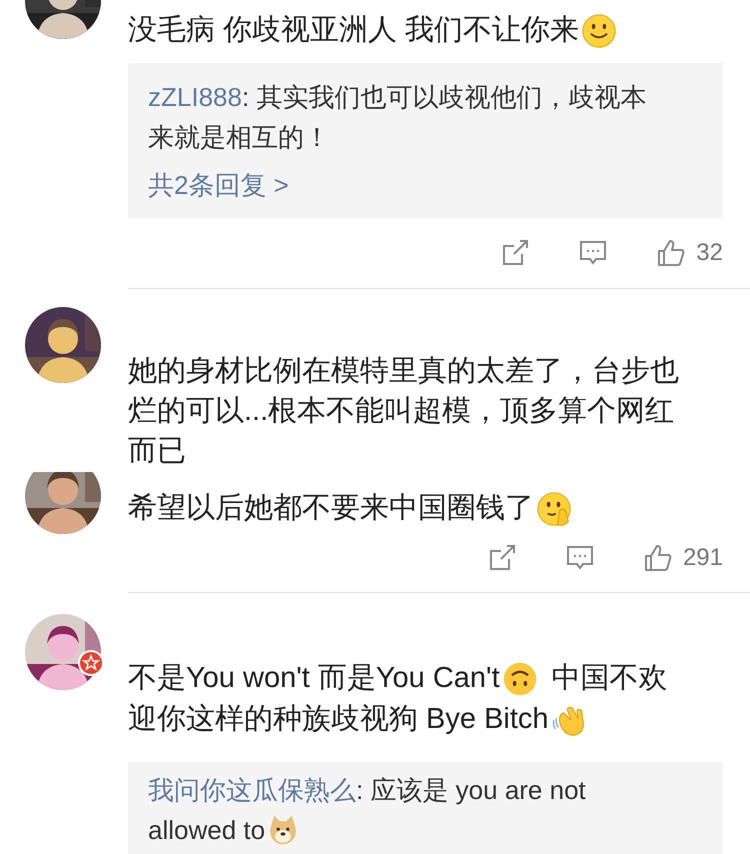  I want to click on comment-text: 来就是相互的！, so click(239, 137).